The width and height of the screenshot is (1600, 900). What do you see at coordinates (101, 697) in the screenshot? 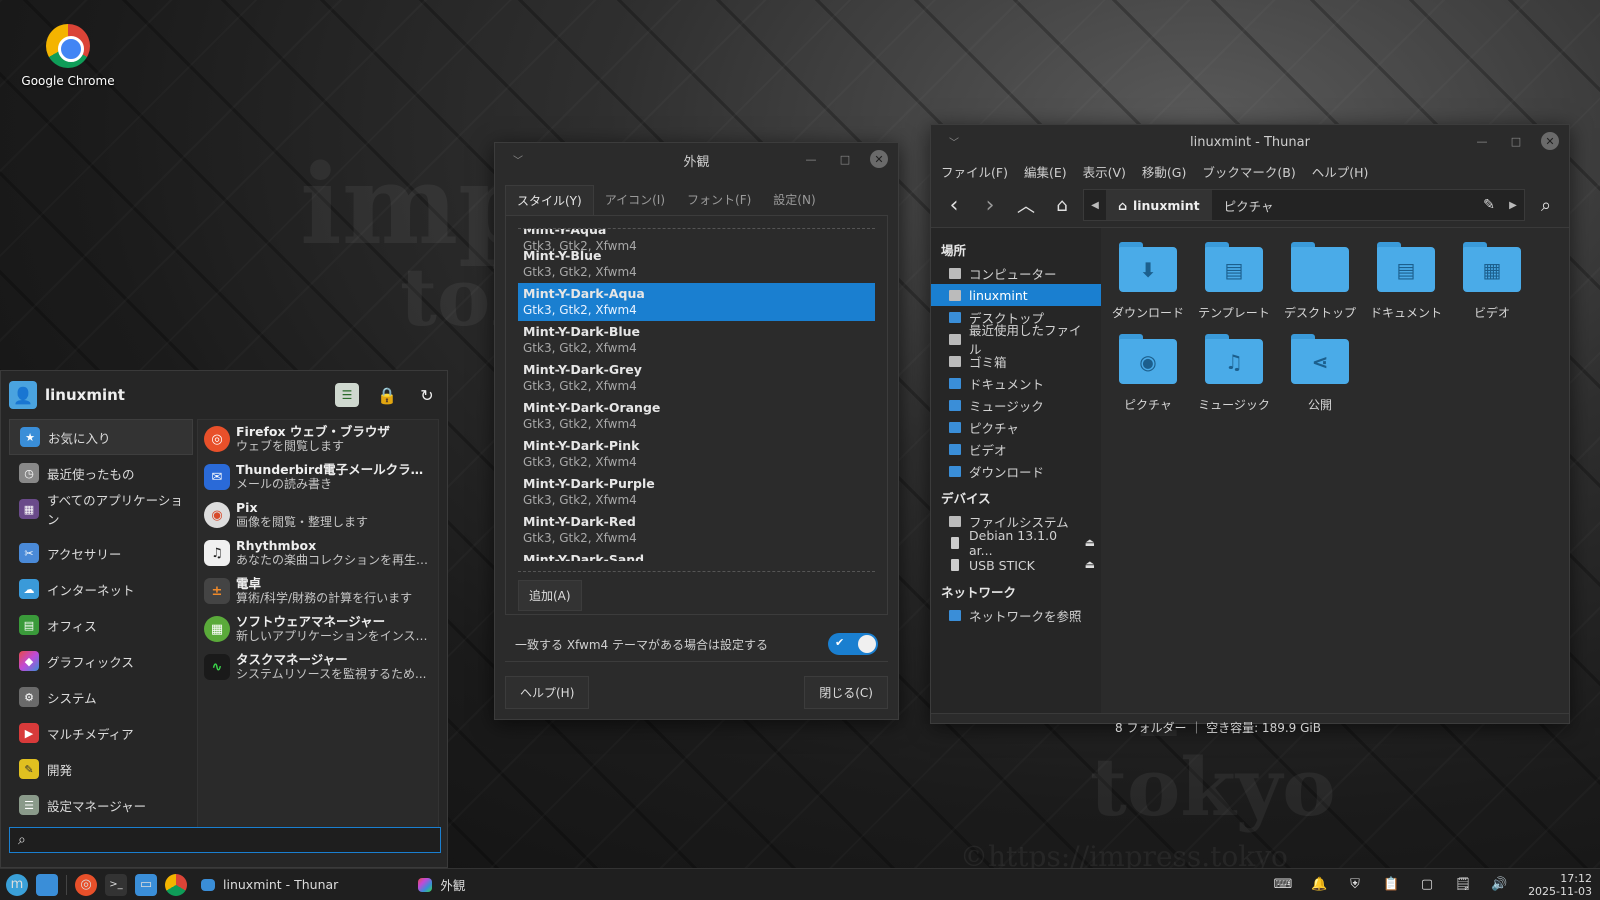
I see `category-system: ⚙ システム` at bounding box center [101, 697].